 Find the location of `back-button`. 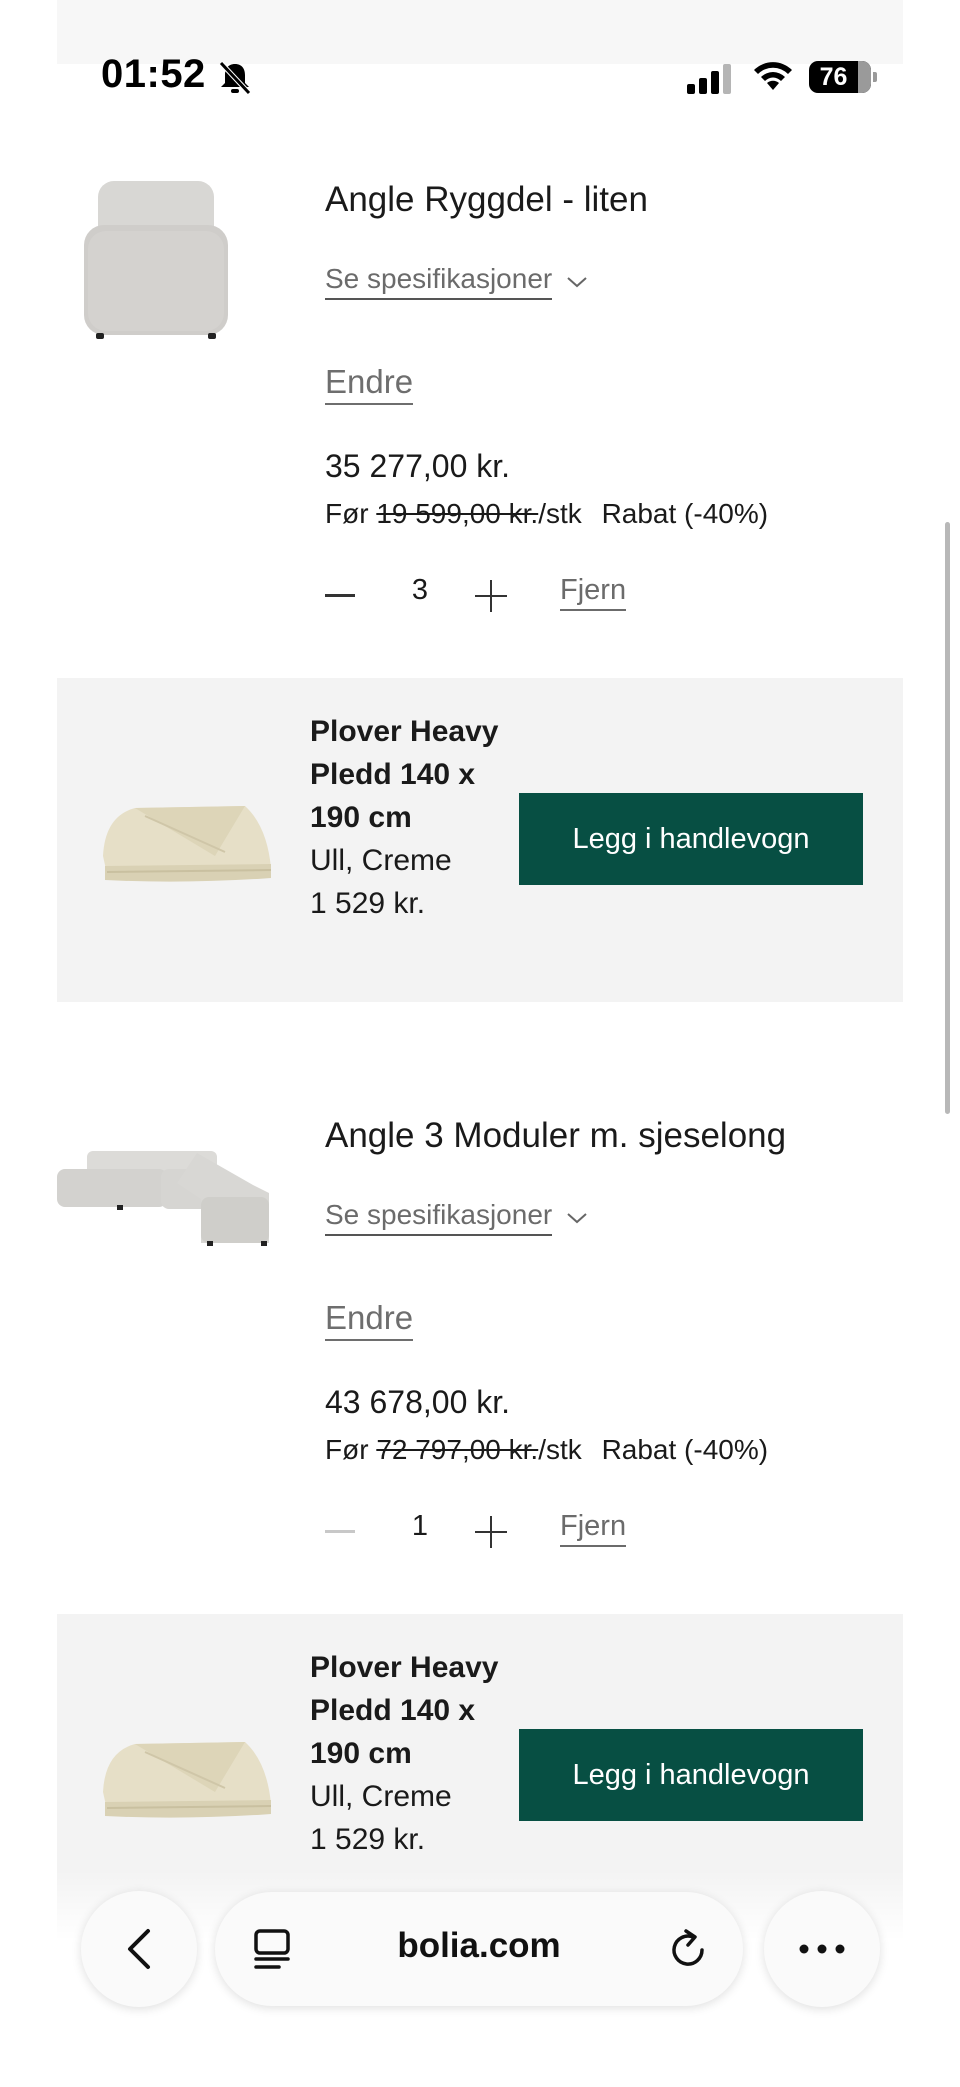

back-button is located at coordinates (139, 1949).